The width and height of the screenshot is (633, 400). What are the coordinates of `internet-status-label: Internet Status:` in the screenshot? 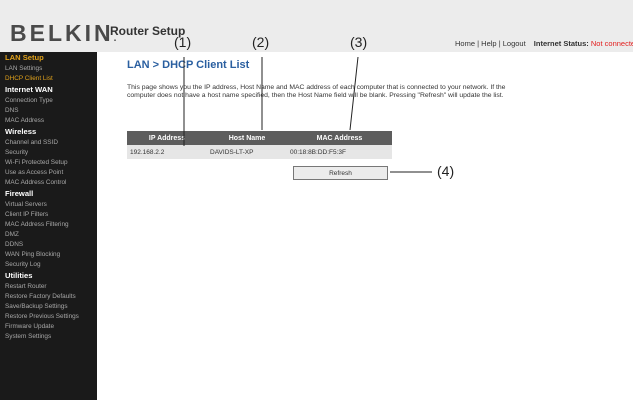 It's located at (561, 43).